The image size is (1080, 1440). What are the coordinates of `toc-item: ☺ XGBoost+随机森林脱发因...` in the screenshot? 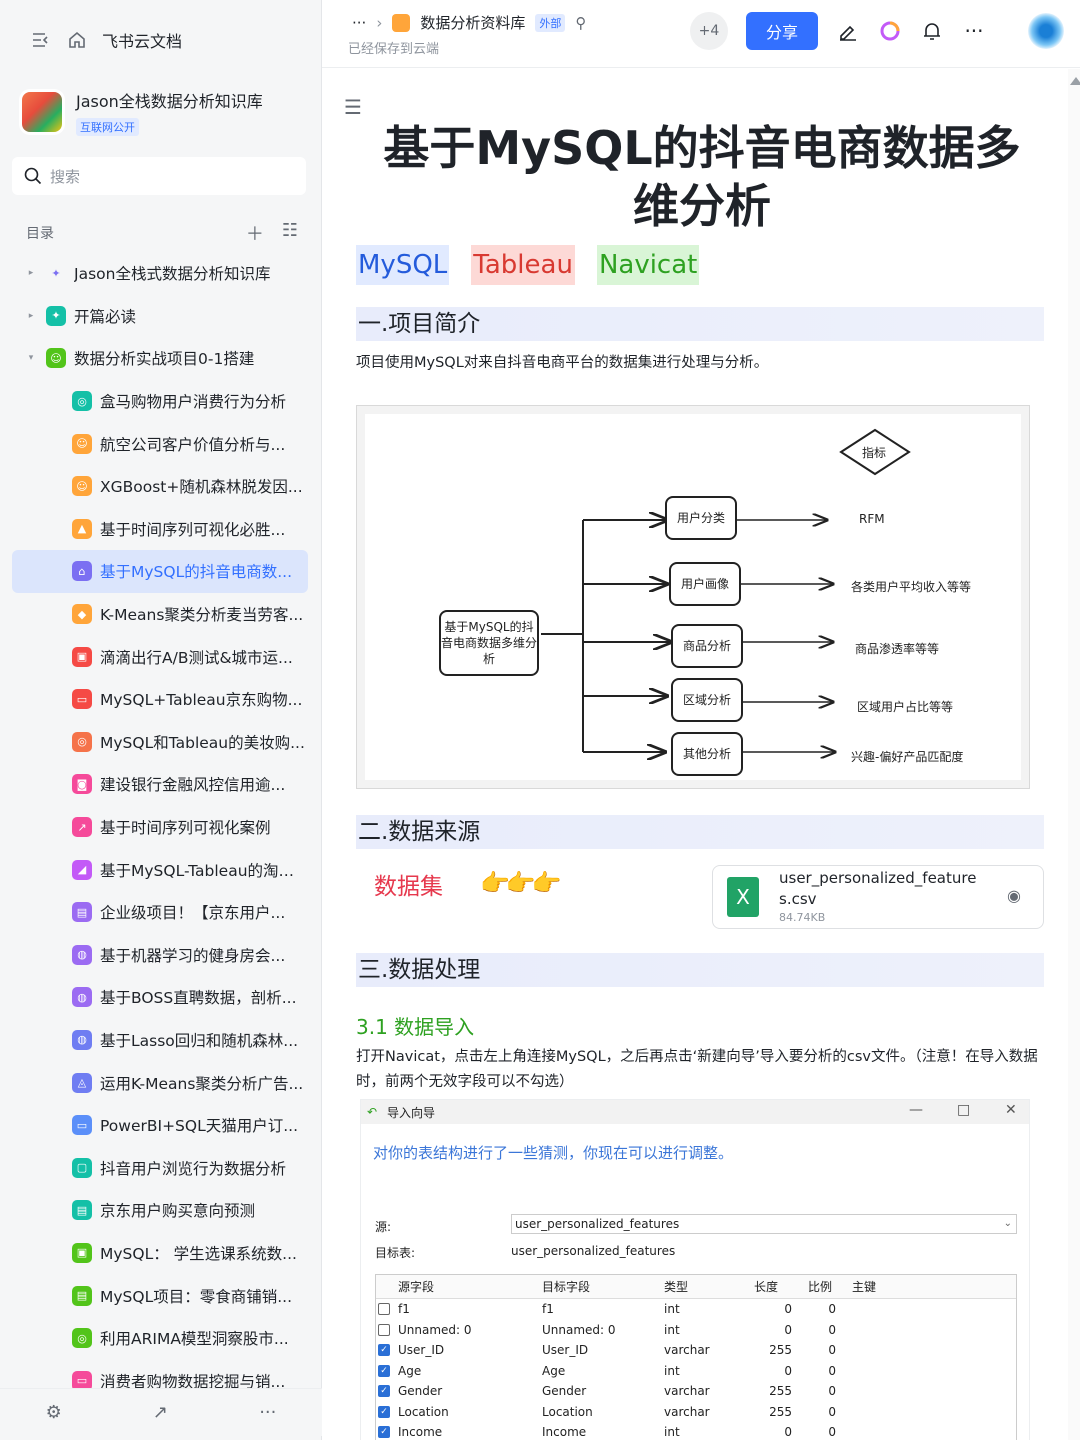 It's located at (160, 486).